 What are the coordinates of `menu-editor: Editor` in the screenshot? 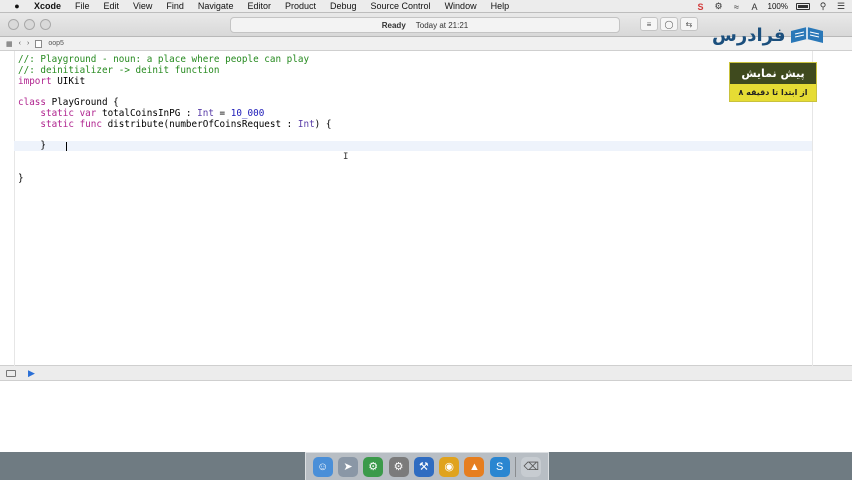 It's located at (259, 6).